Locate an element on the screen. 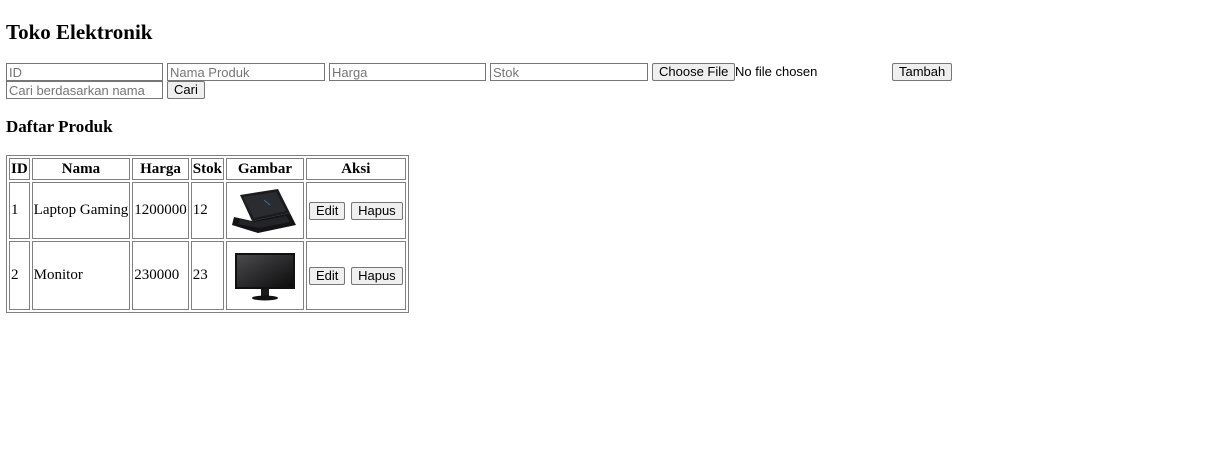  cell-stok: 12 is located at coordinates (207, 210).